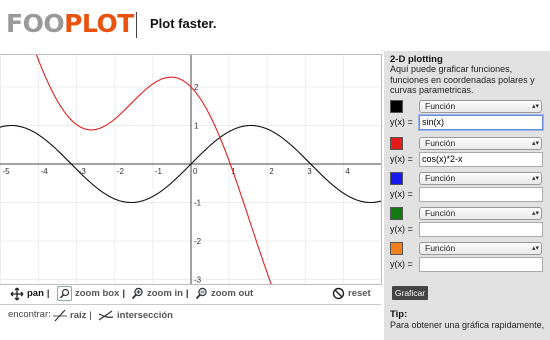 Image resolution: width=550 pixels, height=340 pixels. I want to click on find-intersection-tool: intersección, so click(135, 315).